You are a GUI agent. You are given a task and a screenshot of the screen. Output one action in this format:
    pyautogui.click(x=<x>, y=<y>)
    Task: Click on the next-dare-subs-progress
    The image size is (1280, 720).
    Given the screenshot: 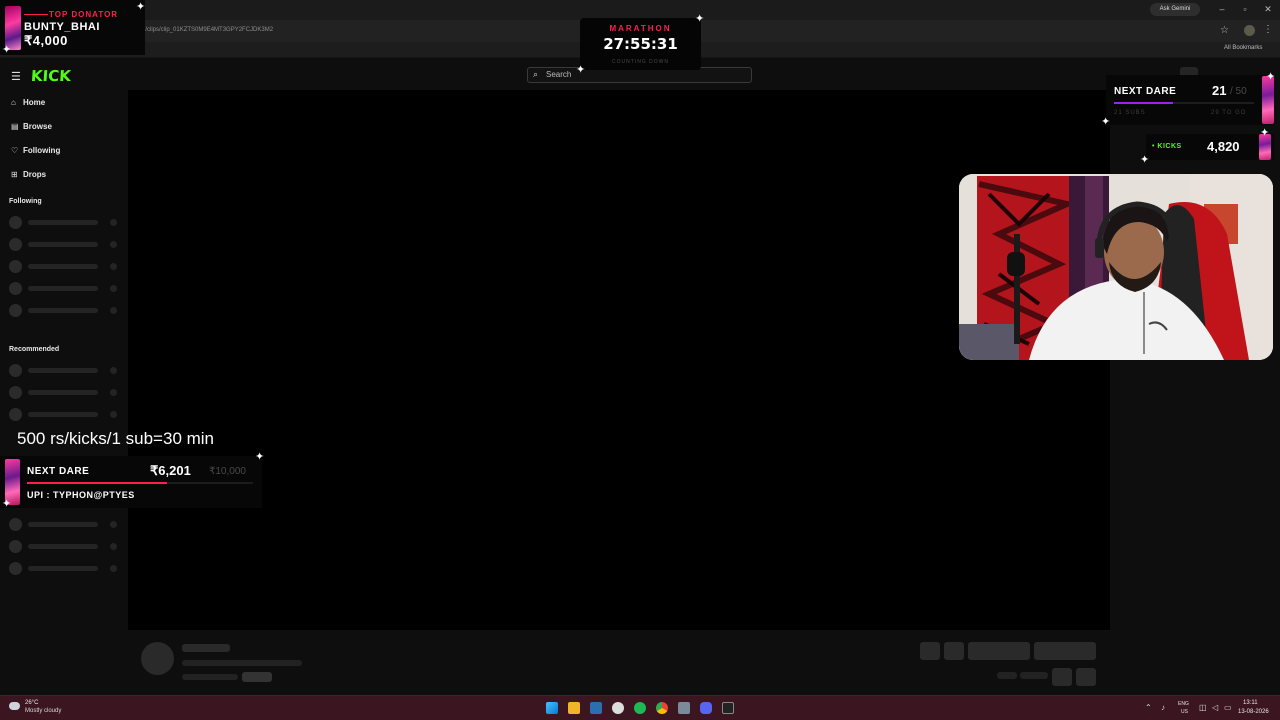 What is the action you would take?
    pyautogui.click(x=1143, y=103)
    